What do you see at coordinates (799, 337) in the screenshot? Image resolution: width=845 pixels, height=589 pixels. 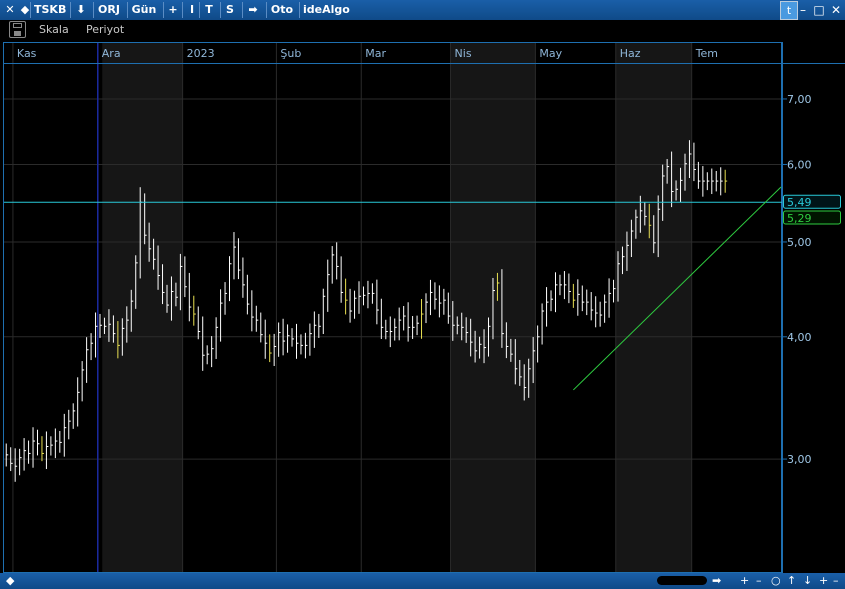 I see `price-tick-label: 4,00` at bounding box center [799, 337].